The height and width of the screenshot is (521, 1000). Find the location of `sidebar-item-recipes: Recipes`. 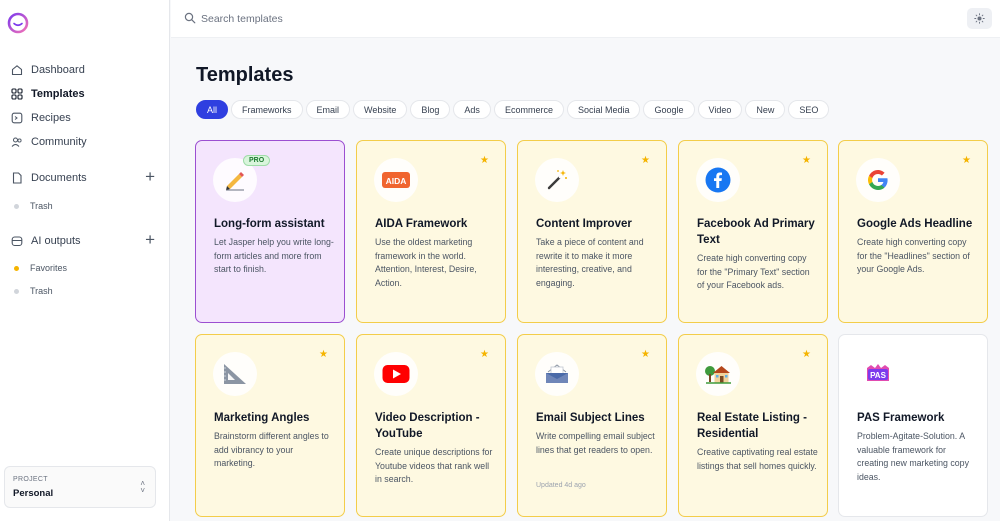

sidebar-item-recipes: Recipes is located at coordinates (40, 118).